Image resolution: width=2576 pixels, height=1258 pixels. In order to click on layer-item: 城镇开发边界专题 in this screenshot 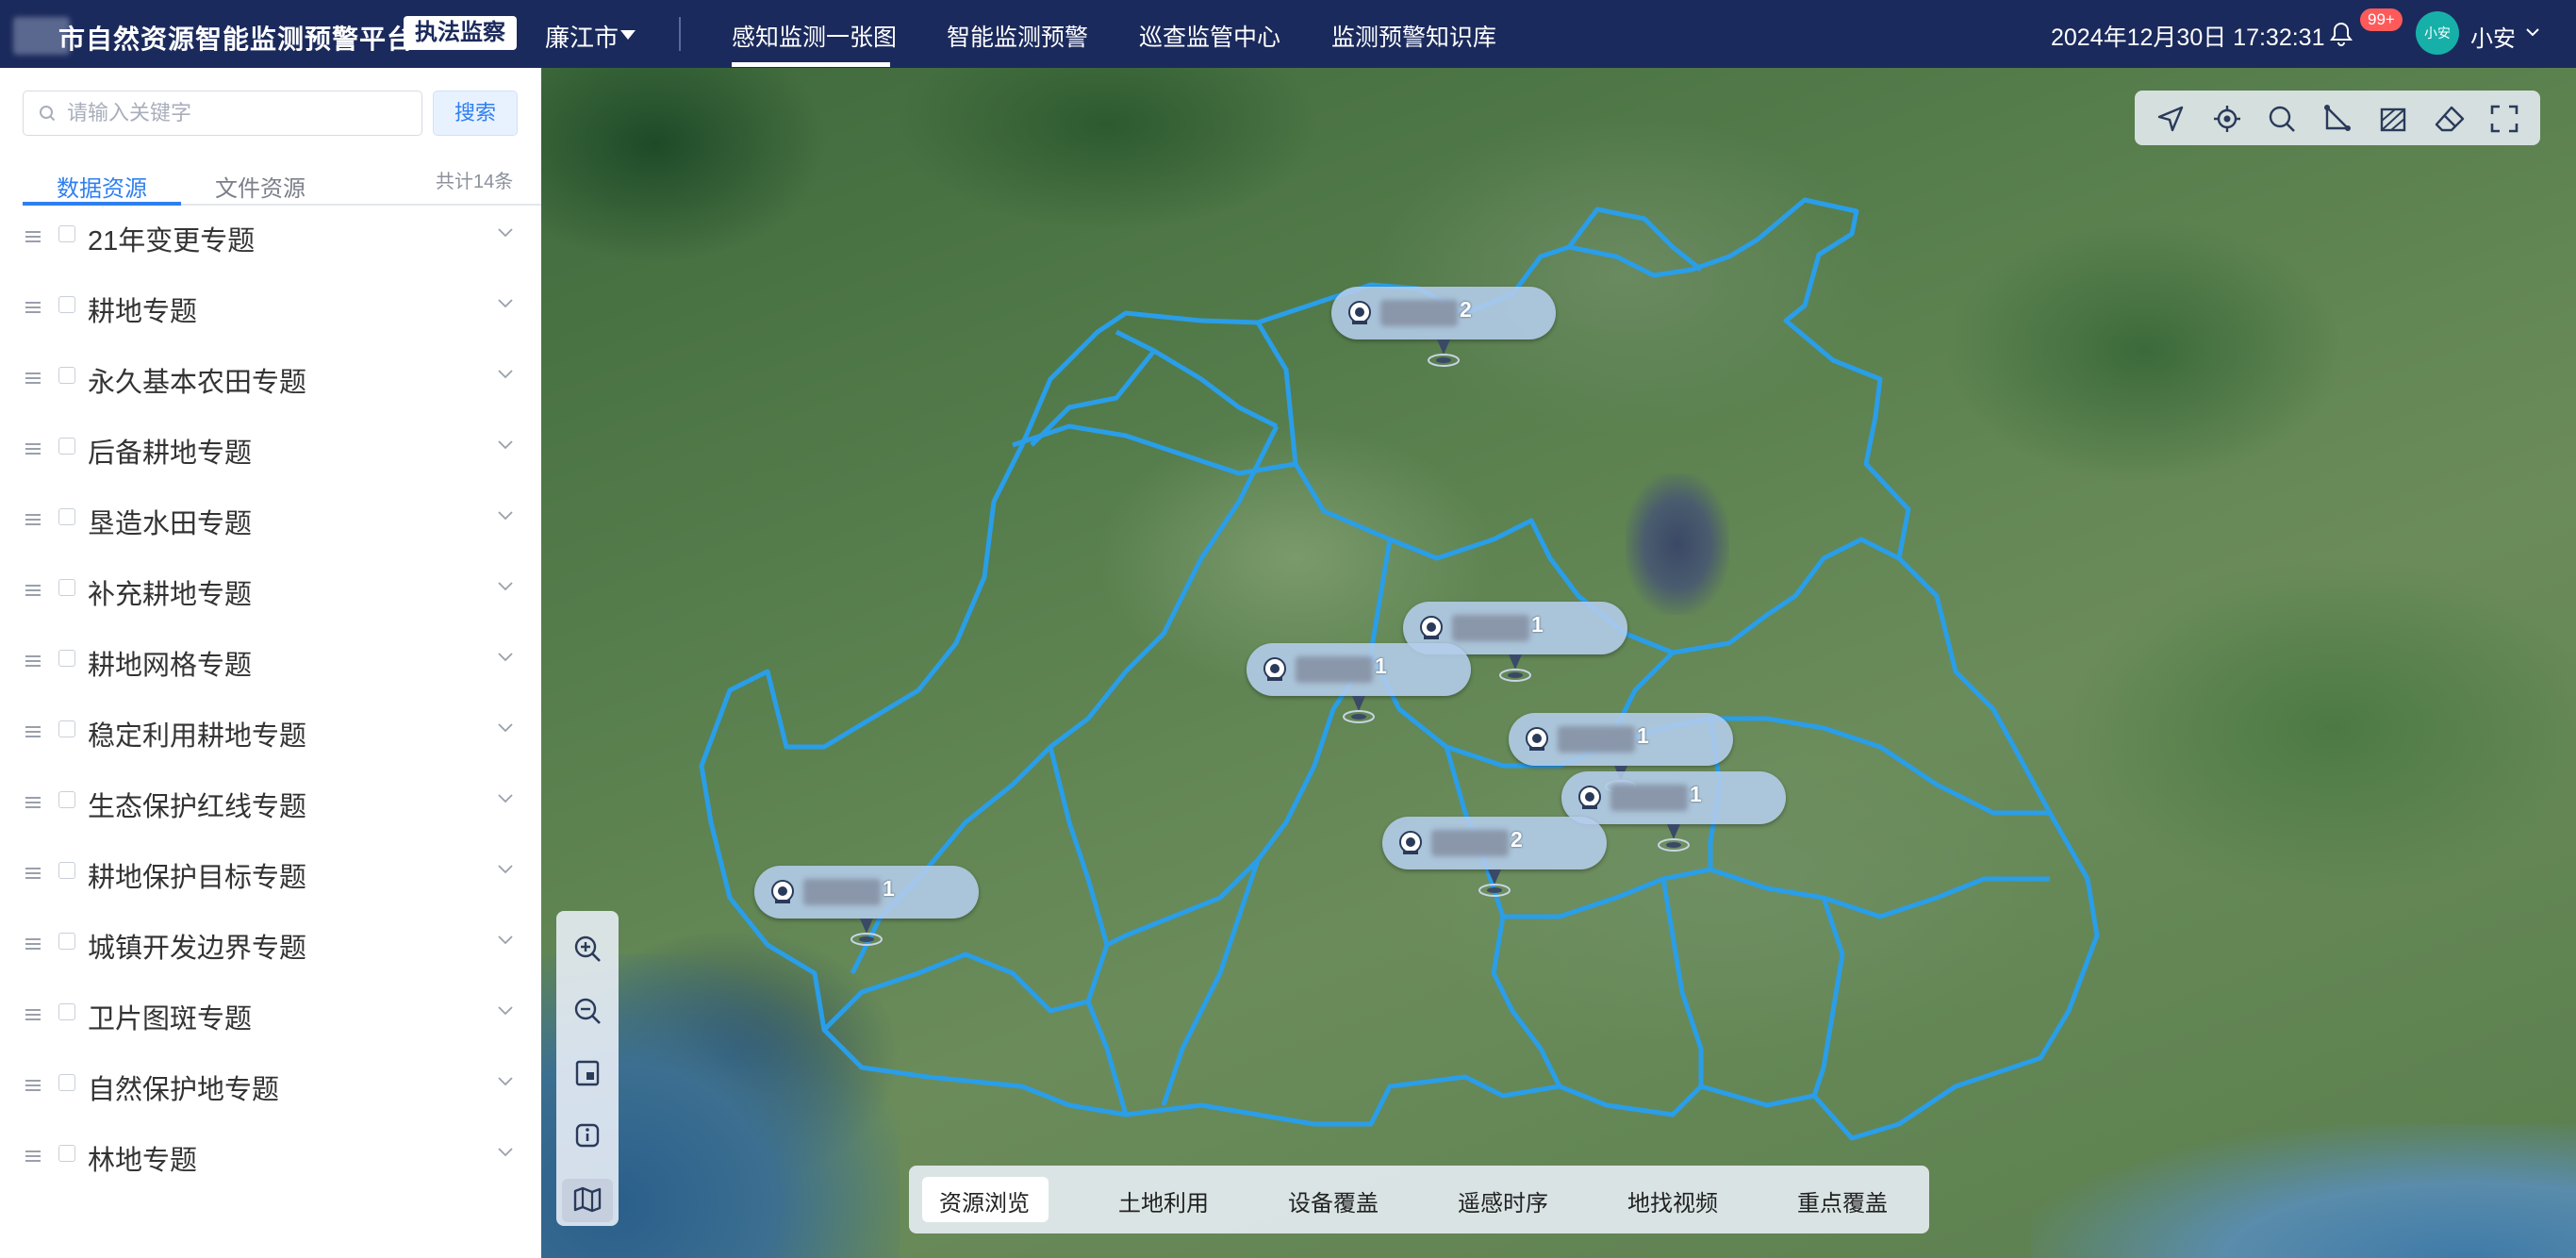, I will do `click(270, 950)`.